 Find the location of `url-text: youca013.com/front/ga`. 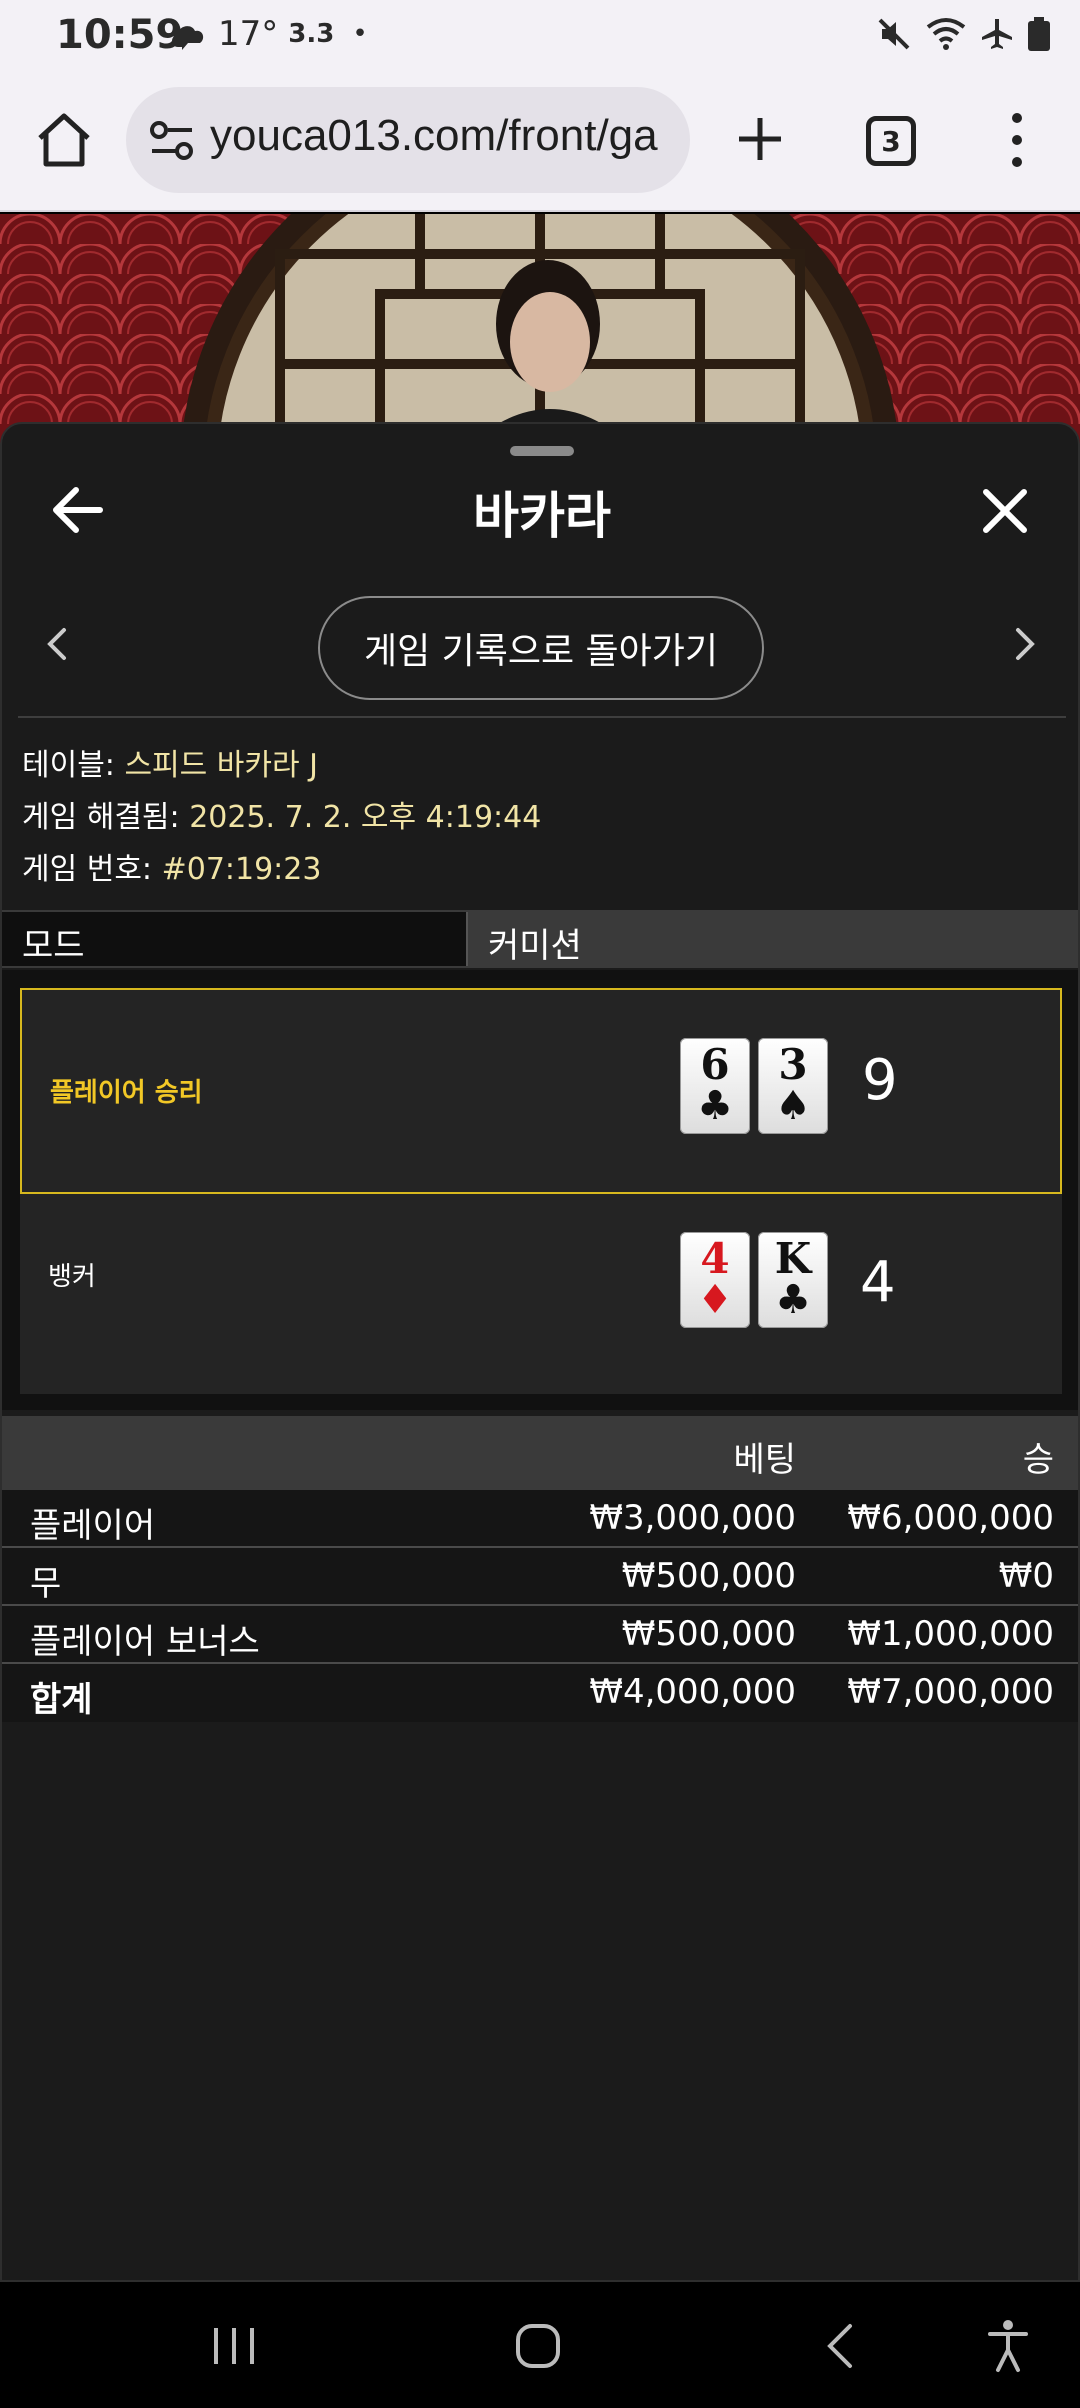

url-text: youca013.com/front/ga is located at coordinates (434, 135).